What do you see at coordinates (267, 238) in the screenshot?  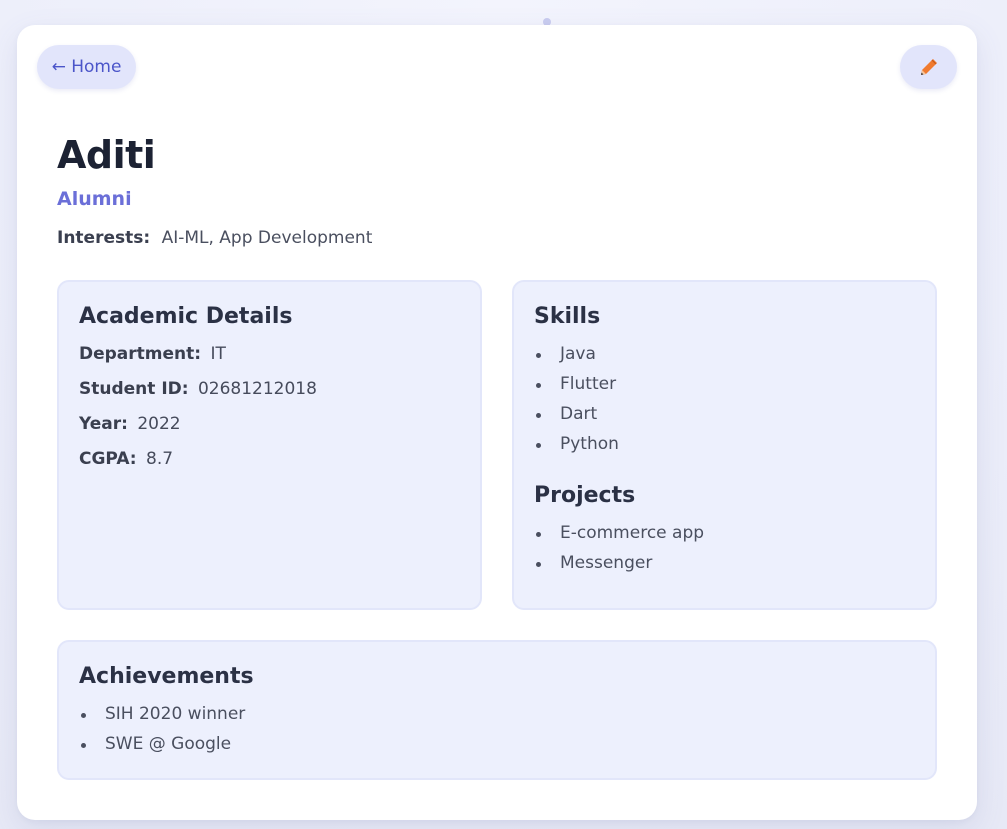 I see `interests-value: AI-ML, App Development` at bounding box center [267, 238].